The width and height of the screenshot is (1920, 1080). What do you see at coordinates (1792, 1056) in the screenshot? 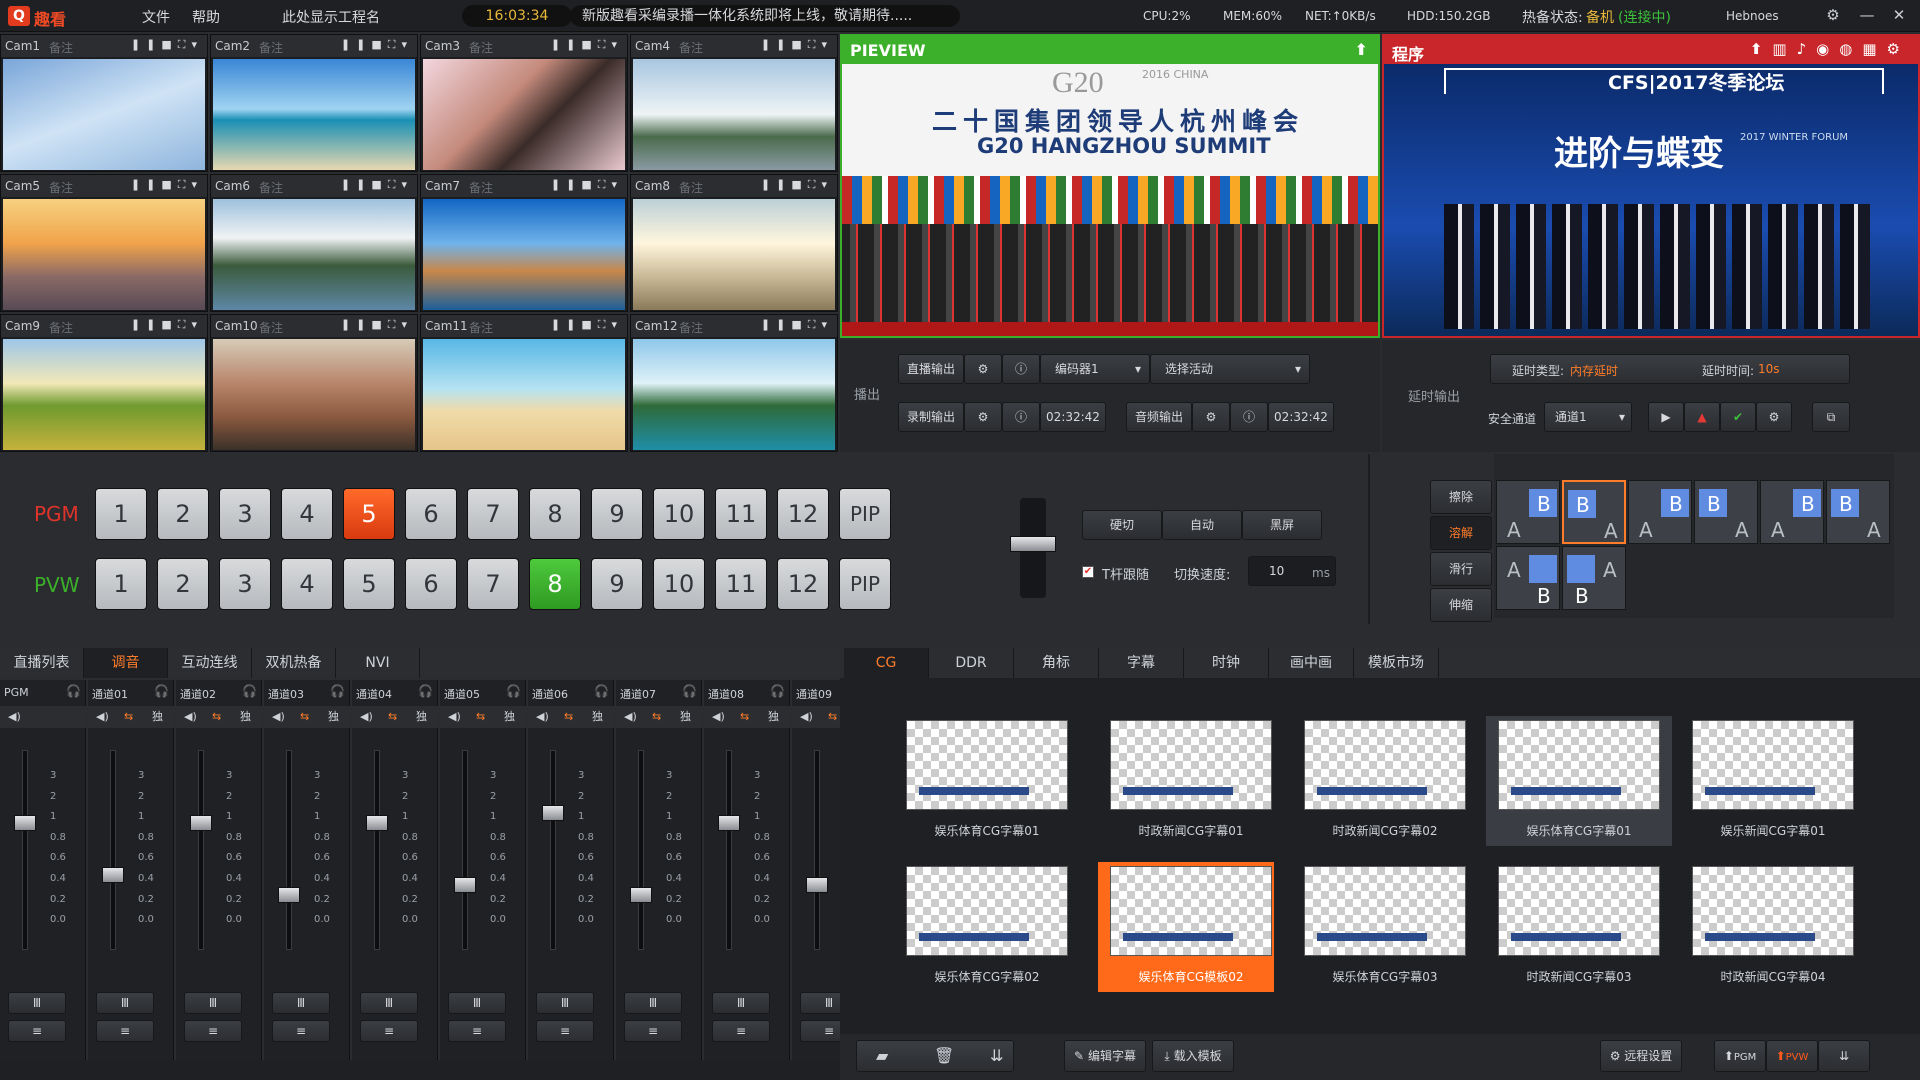
I see `cg-pvw-button: ⬆PVW` at bounding box center [1792, 1056].